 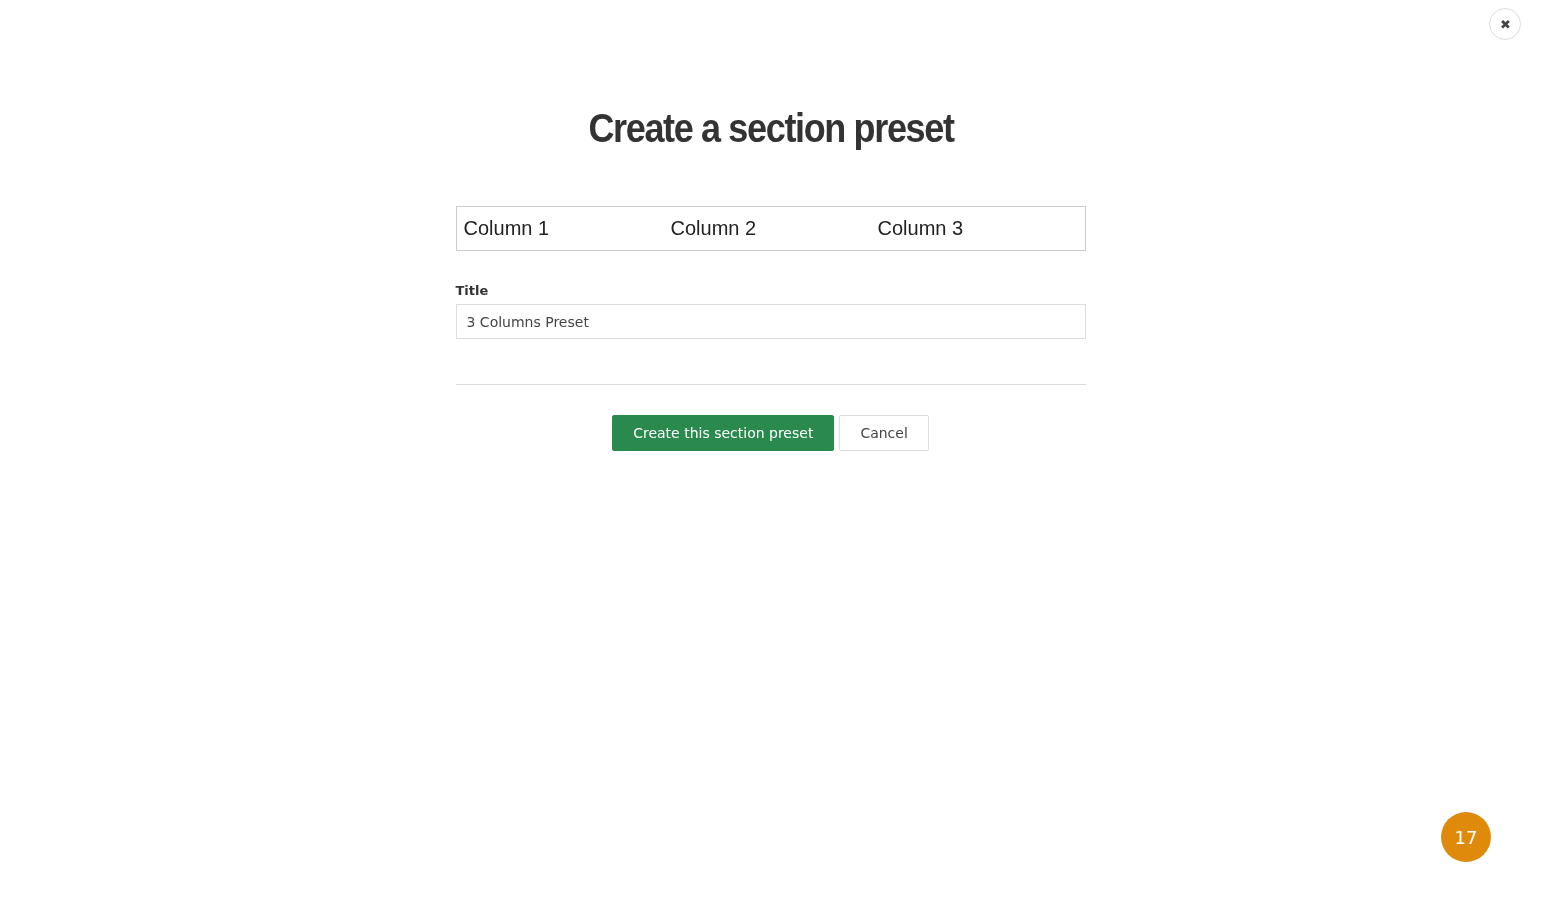 What do you see at coordinates (714, 228) in the screenshot?
I see `column-label: Column 2` at bounding box center [714, 228].